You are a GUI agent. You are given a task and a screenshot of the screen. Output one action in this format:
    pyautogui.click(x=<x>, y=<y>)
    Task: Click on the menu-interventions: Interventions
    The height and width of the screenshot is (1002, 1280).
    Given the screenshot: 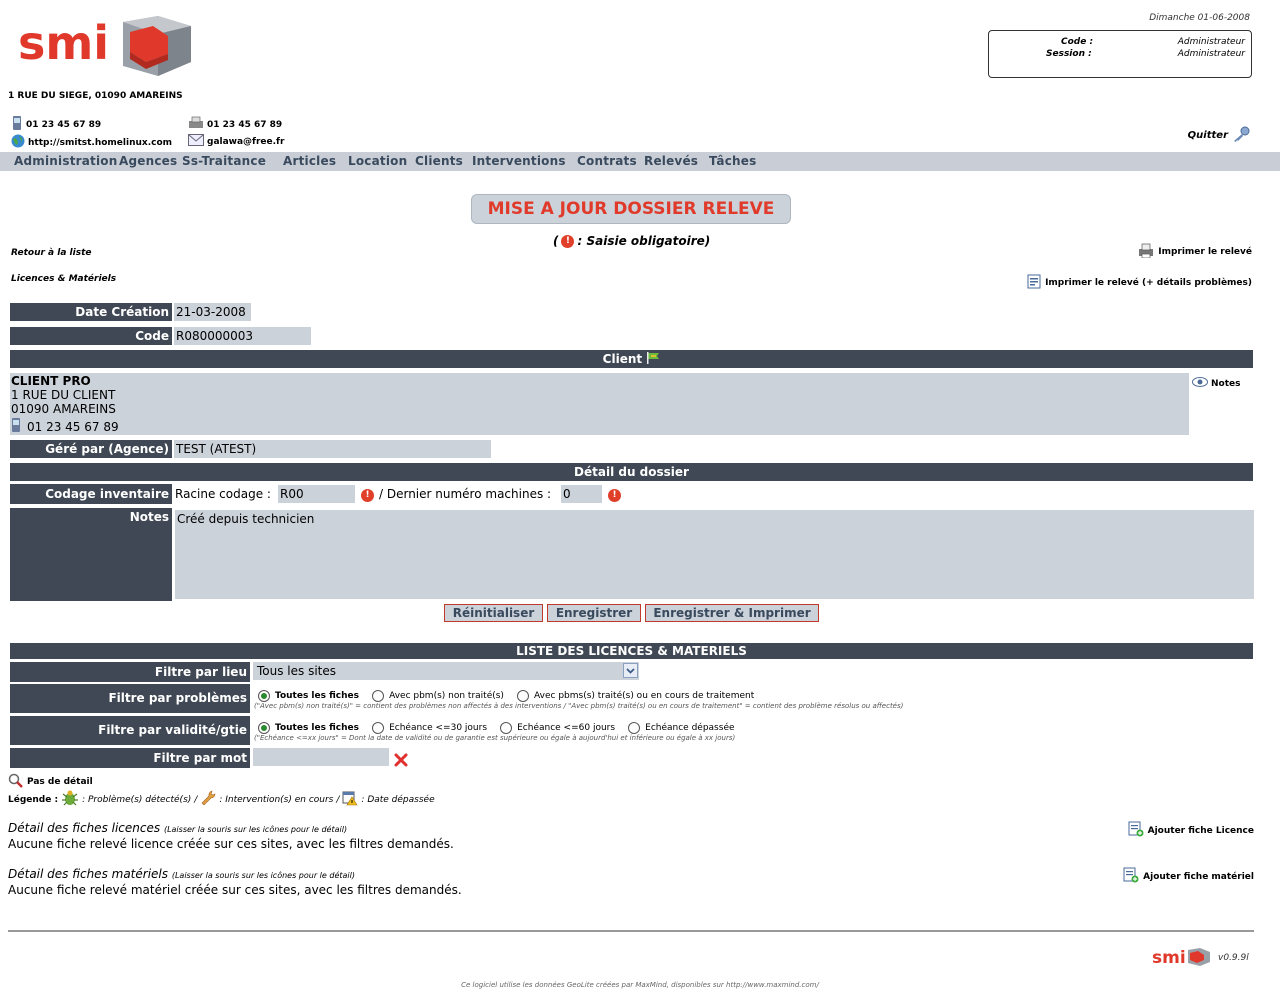 What is the action you would take?
    pyautogui.click(x=519, y=161)
    